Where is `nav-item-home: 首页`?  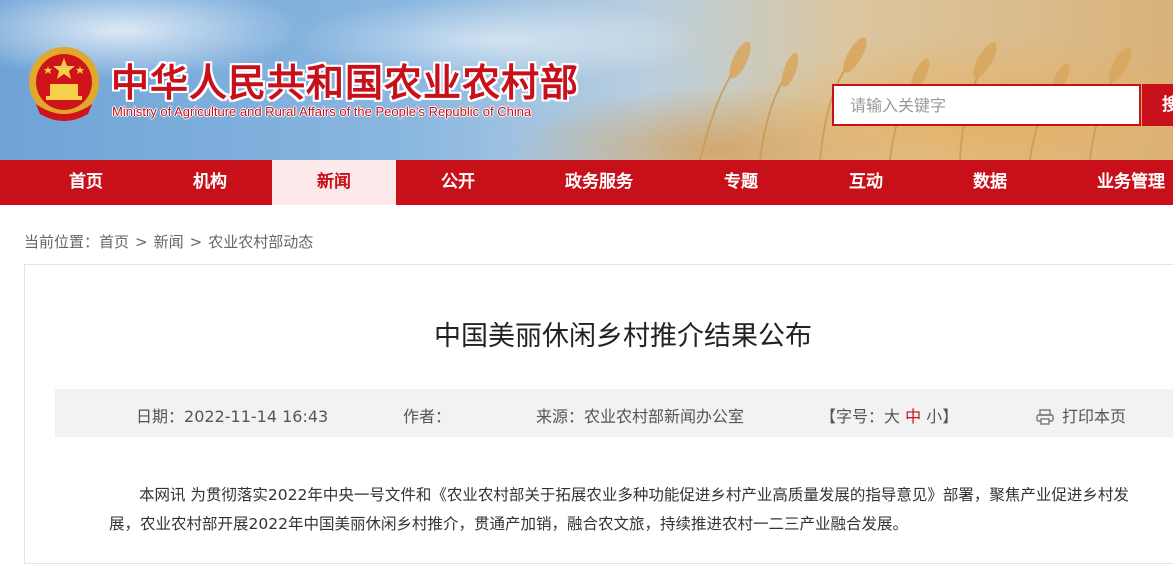
nav-item-home: 首页 is located at coordinates (86, 182).